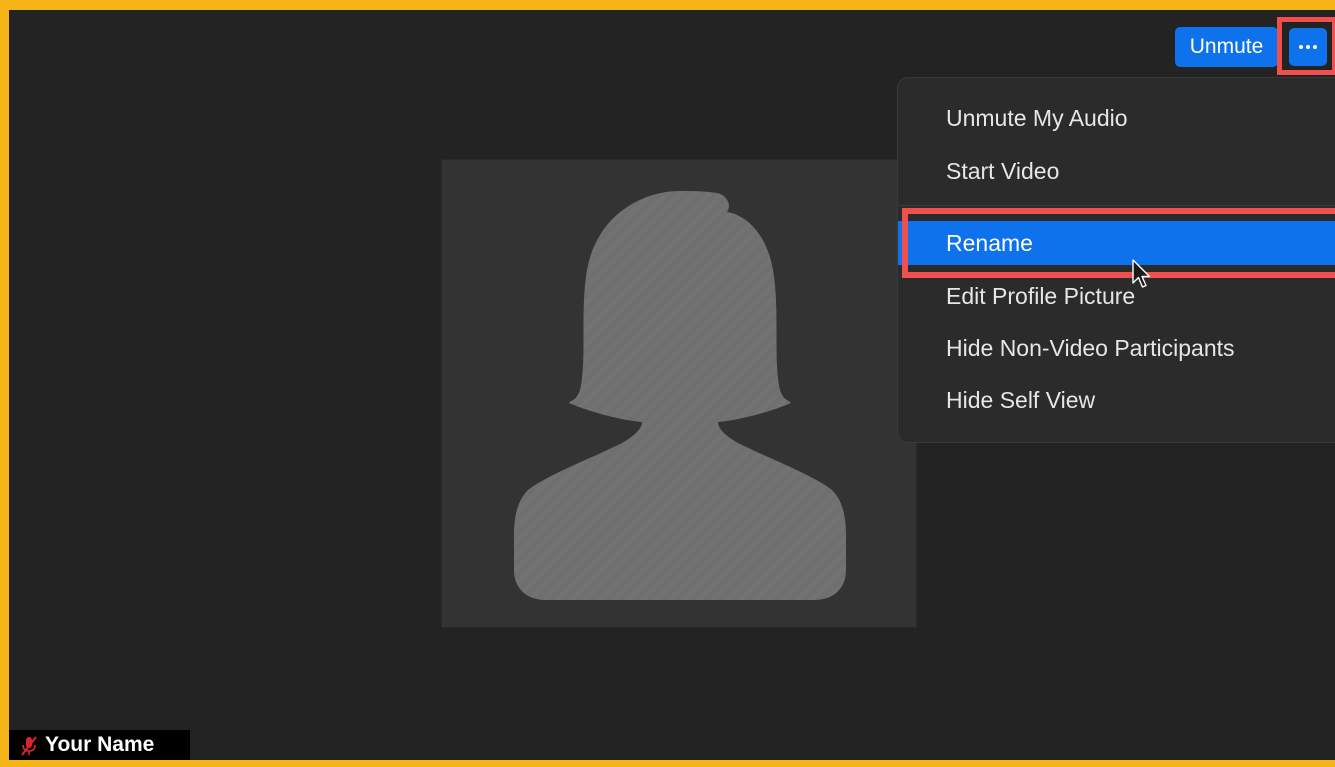  I want to click on menu-separator, so click(1116, 205).